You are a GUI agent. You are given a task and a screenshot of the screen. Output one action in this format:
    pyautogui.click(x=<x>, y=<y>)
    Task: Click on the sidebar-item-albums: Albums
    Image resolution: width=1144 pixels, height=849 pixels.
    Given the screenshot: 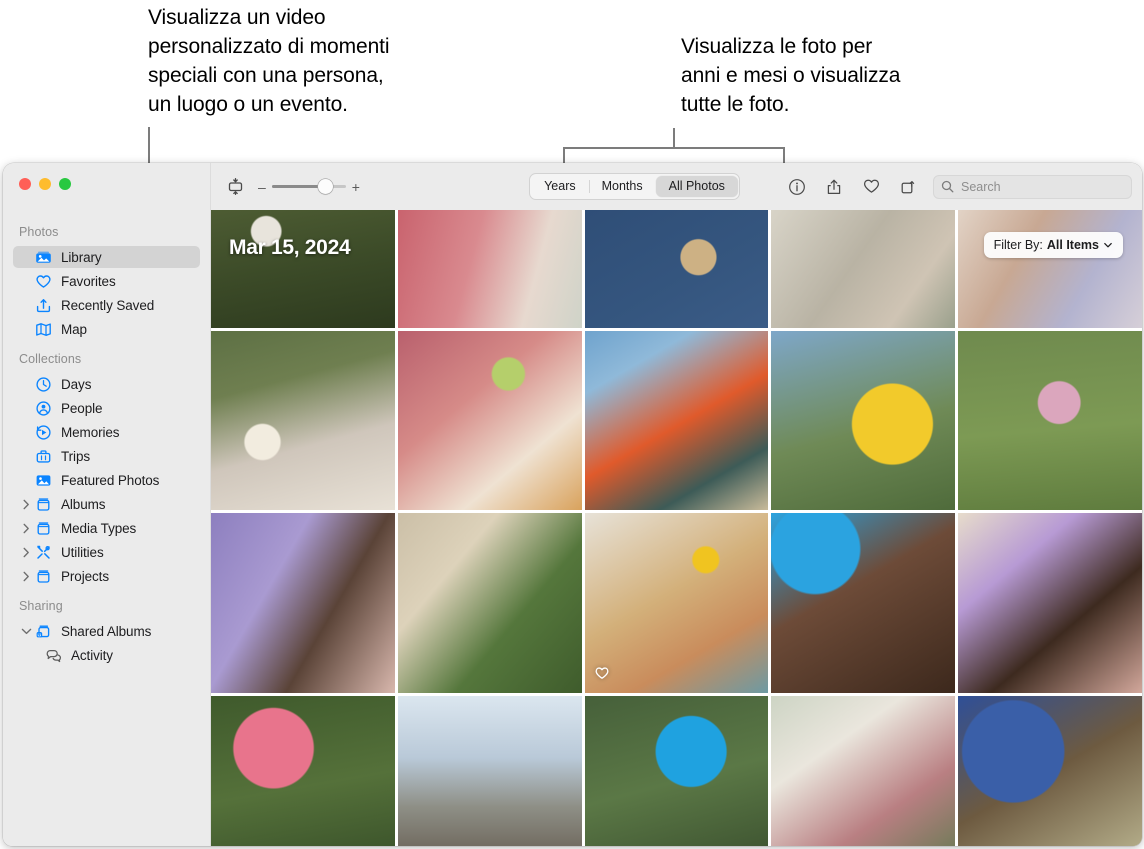 What is the action you would take?
    pyautogui.click(x=106, y=504)
    